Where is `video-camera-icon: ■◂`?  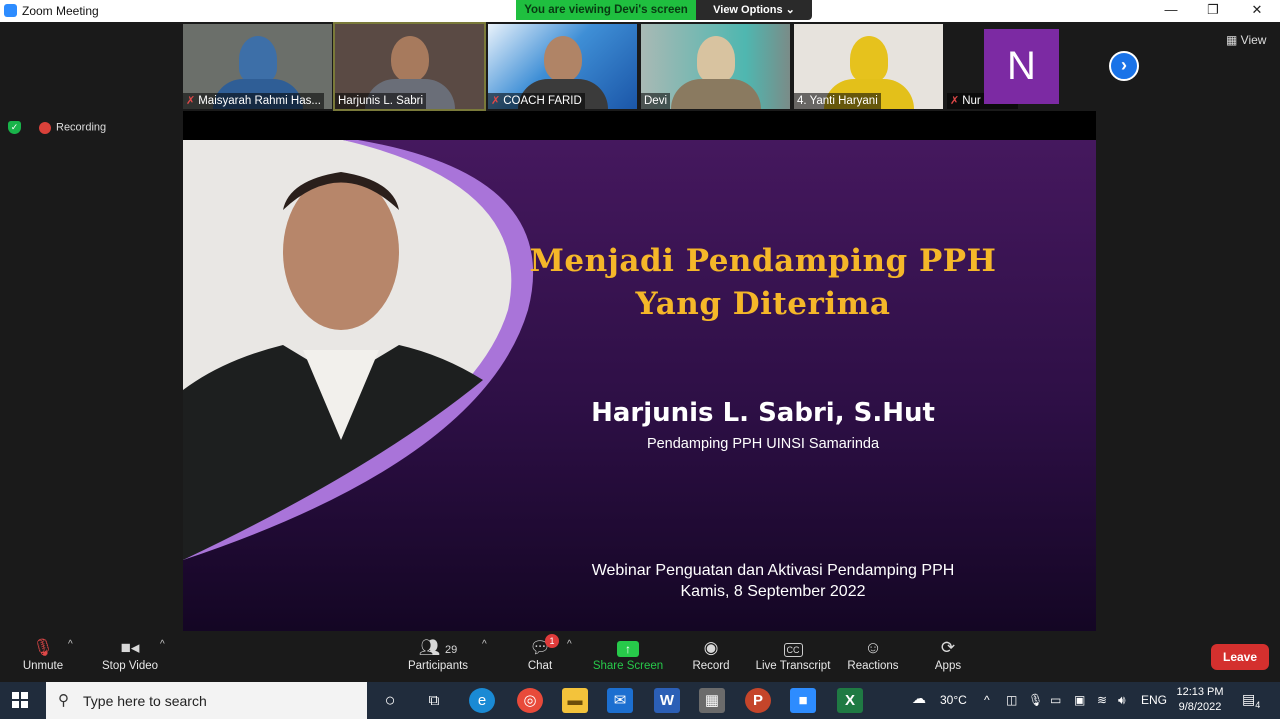 video-camera-icon: ■◂ is located at coordinates (130, 647).